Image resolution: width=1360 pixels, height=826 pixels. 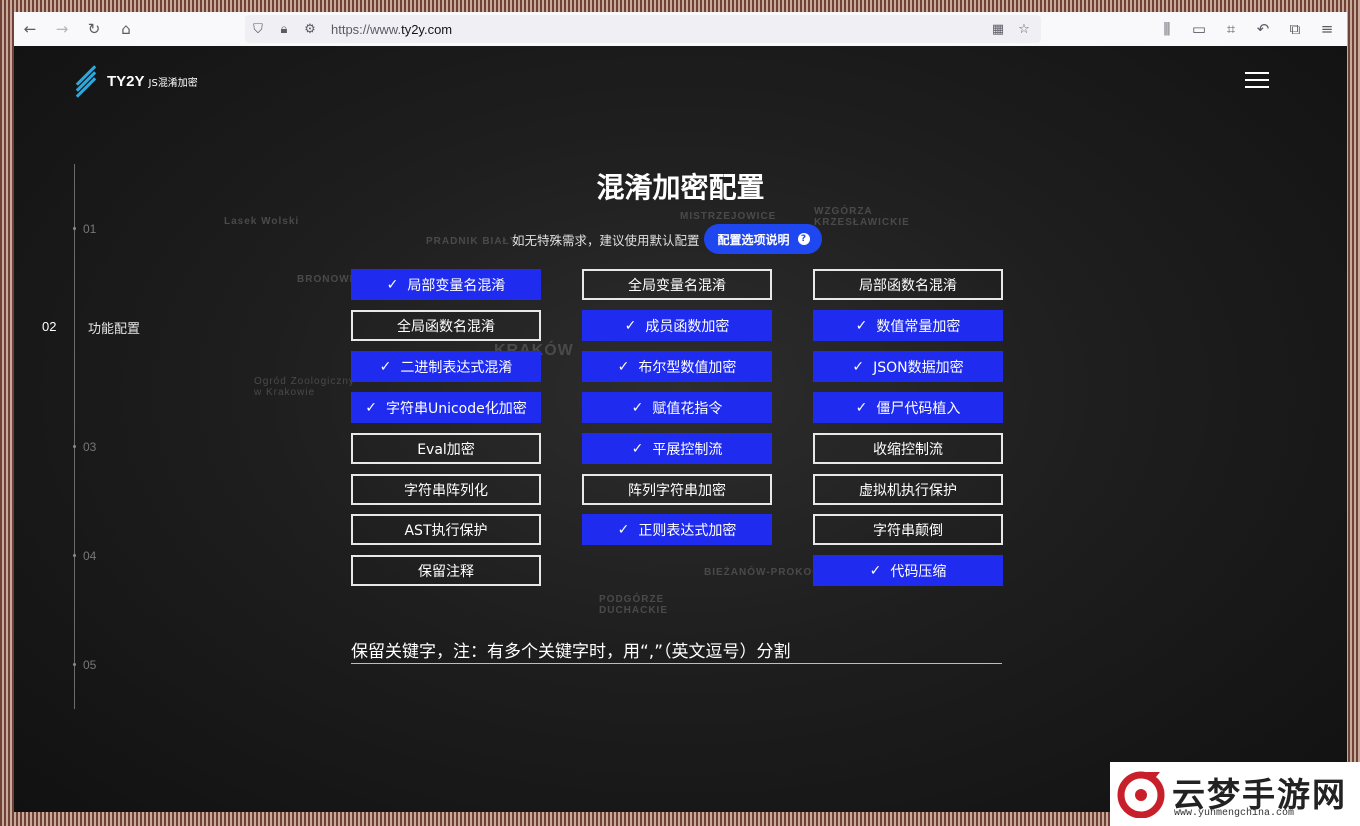 I want to click on option-toggle: ✓ 数值常量加密, so click(x=908, y=325).